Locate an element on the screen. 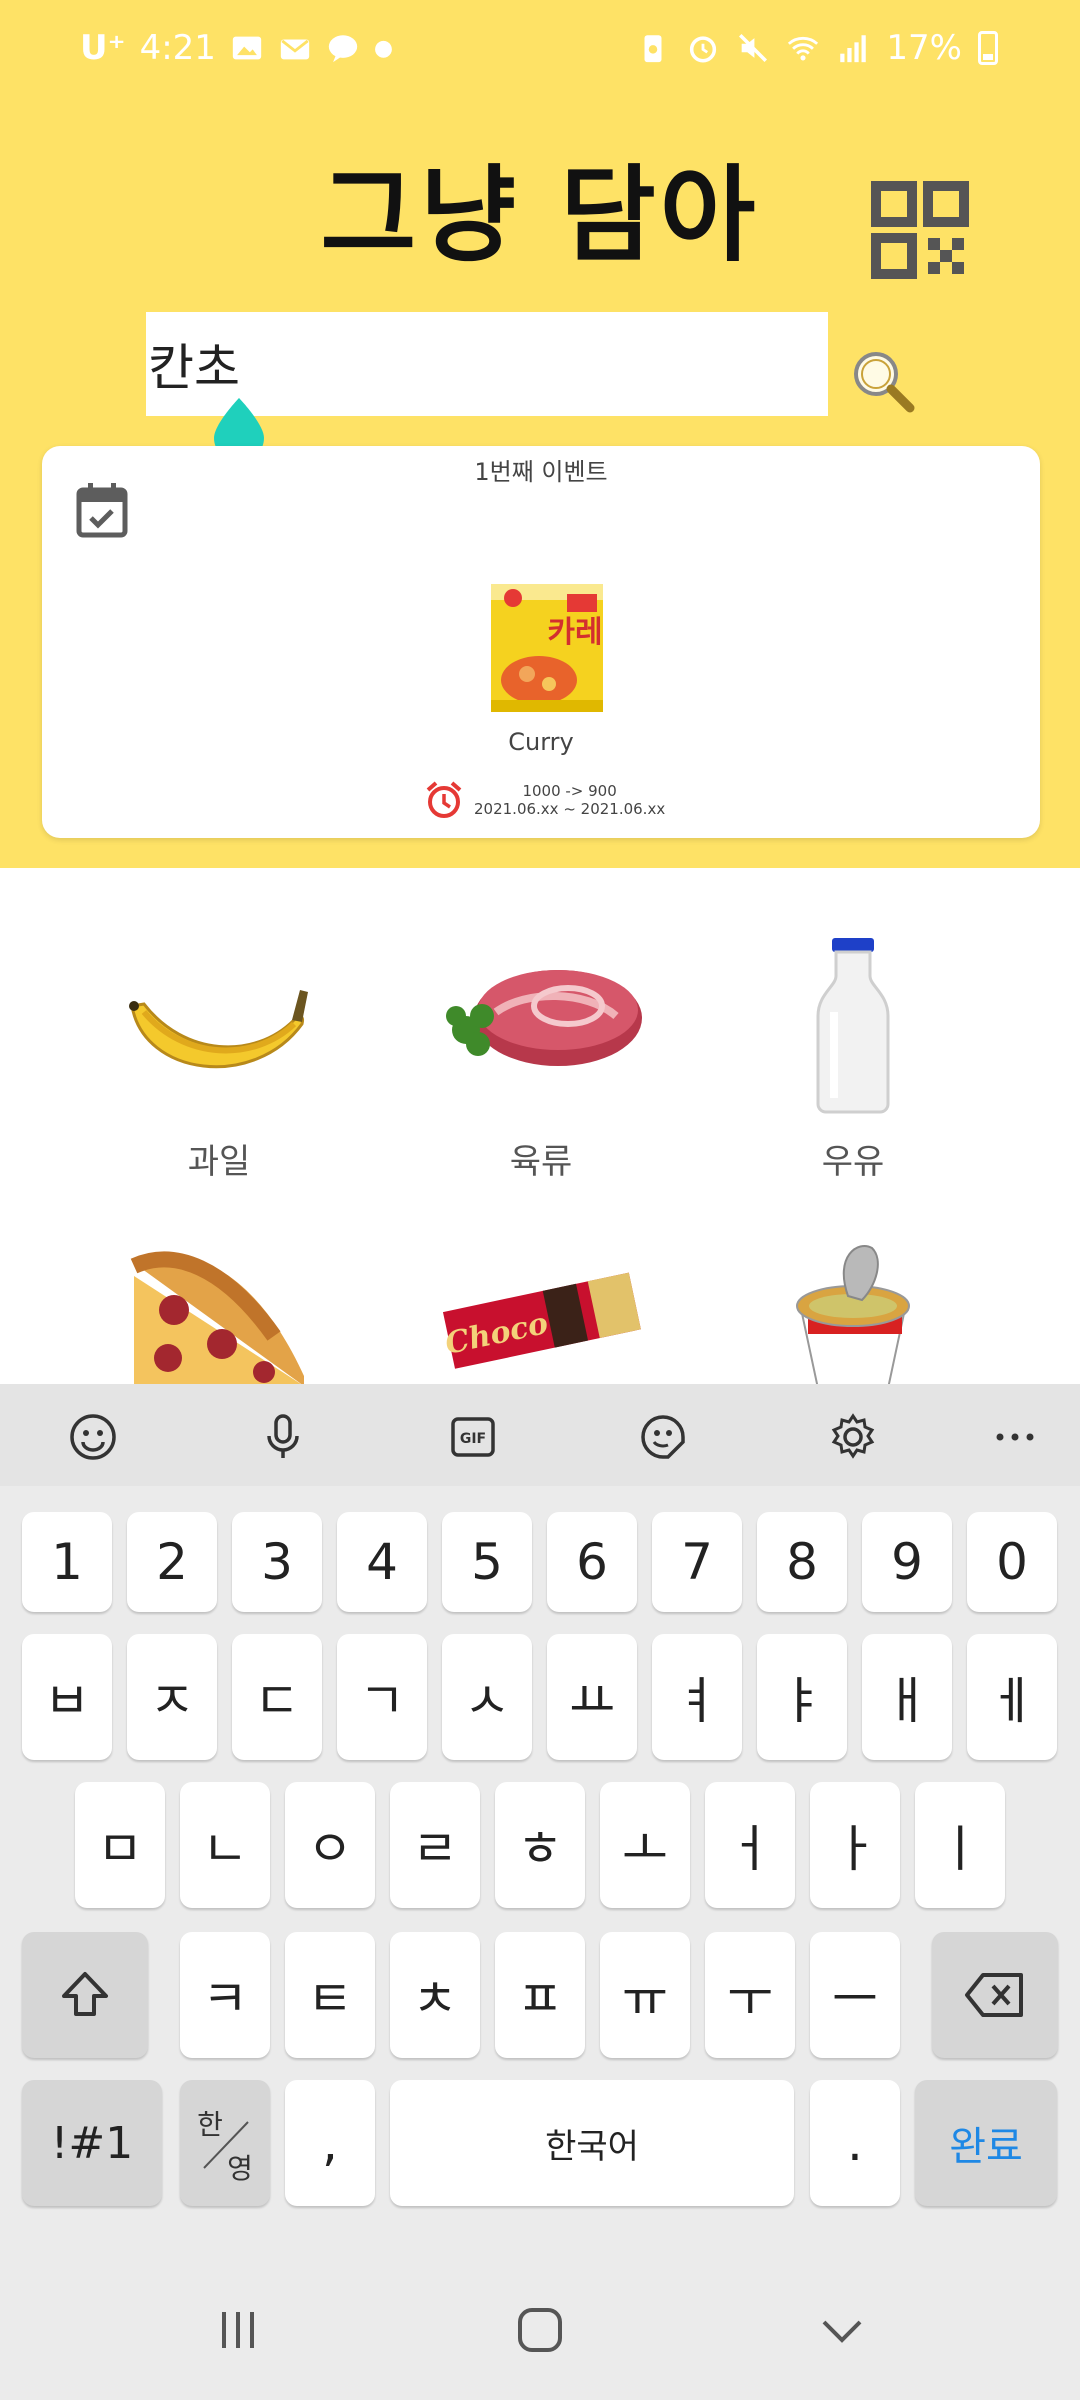 This screenshot has height=2400, width=1080. category-fruit: 과일 is located at coordinates (219, 1051).